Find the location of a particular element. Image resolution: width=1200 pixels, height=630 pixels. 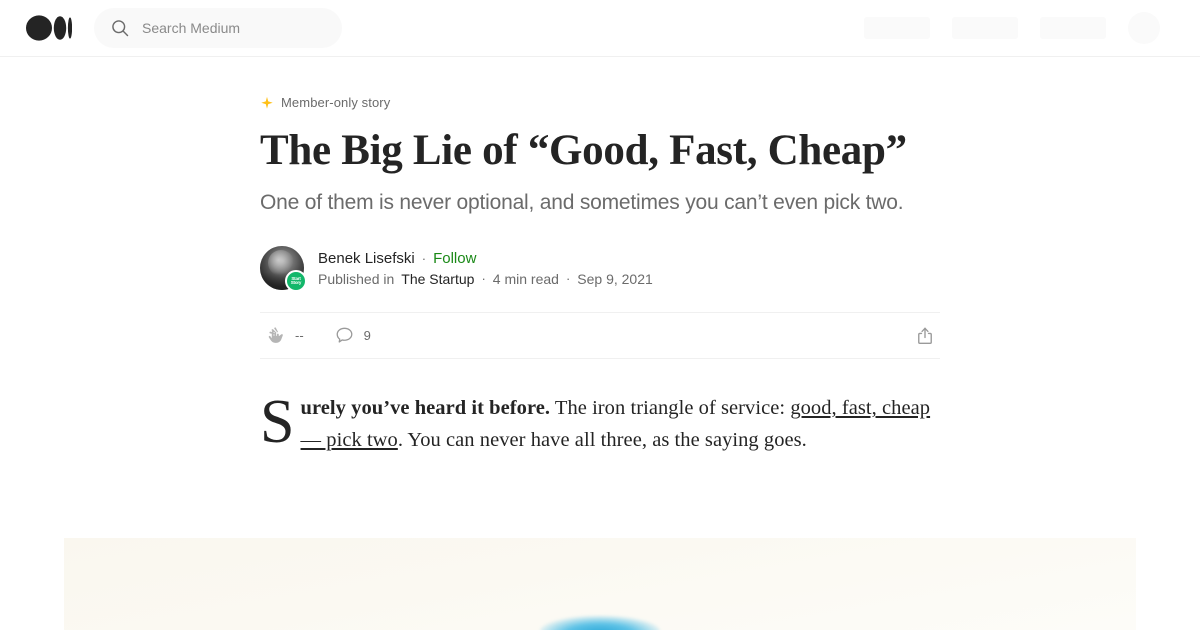

hero-blue-accent is located at coordinates (600, 623).